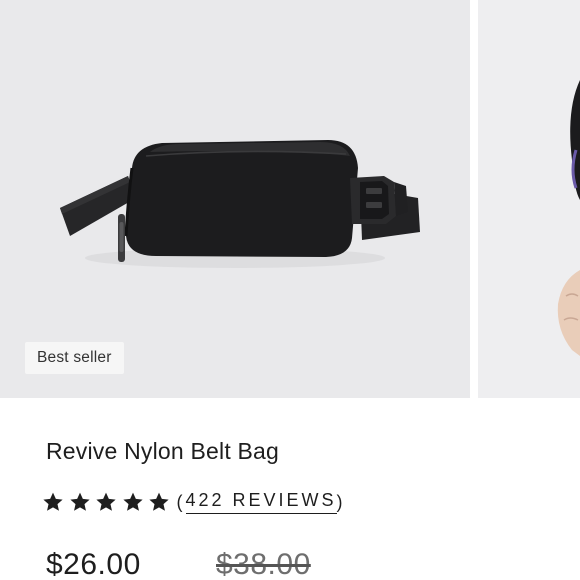  I want to click on reviews-count: (422 REVIEWS), so click(261, 502).